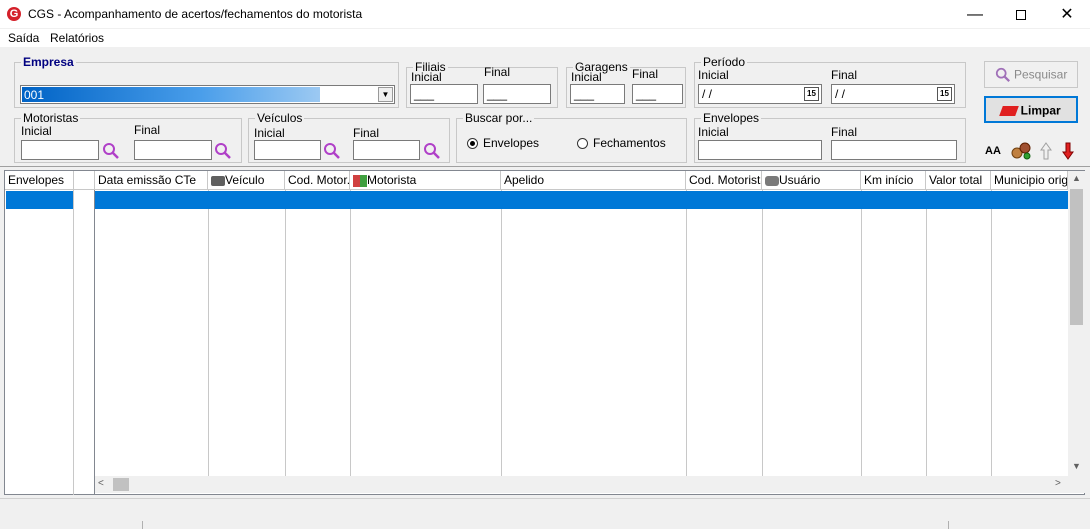 This screenshot has height=529, width=1090. I want to click on col-header-motorista: Motorista, so click(425, 180).